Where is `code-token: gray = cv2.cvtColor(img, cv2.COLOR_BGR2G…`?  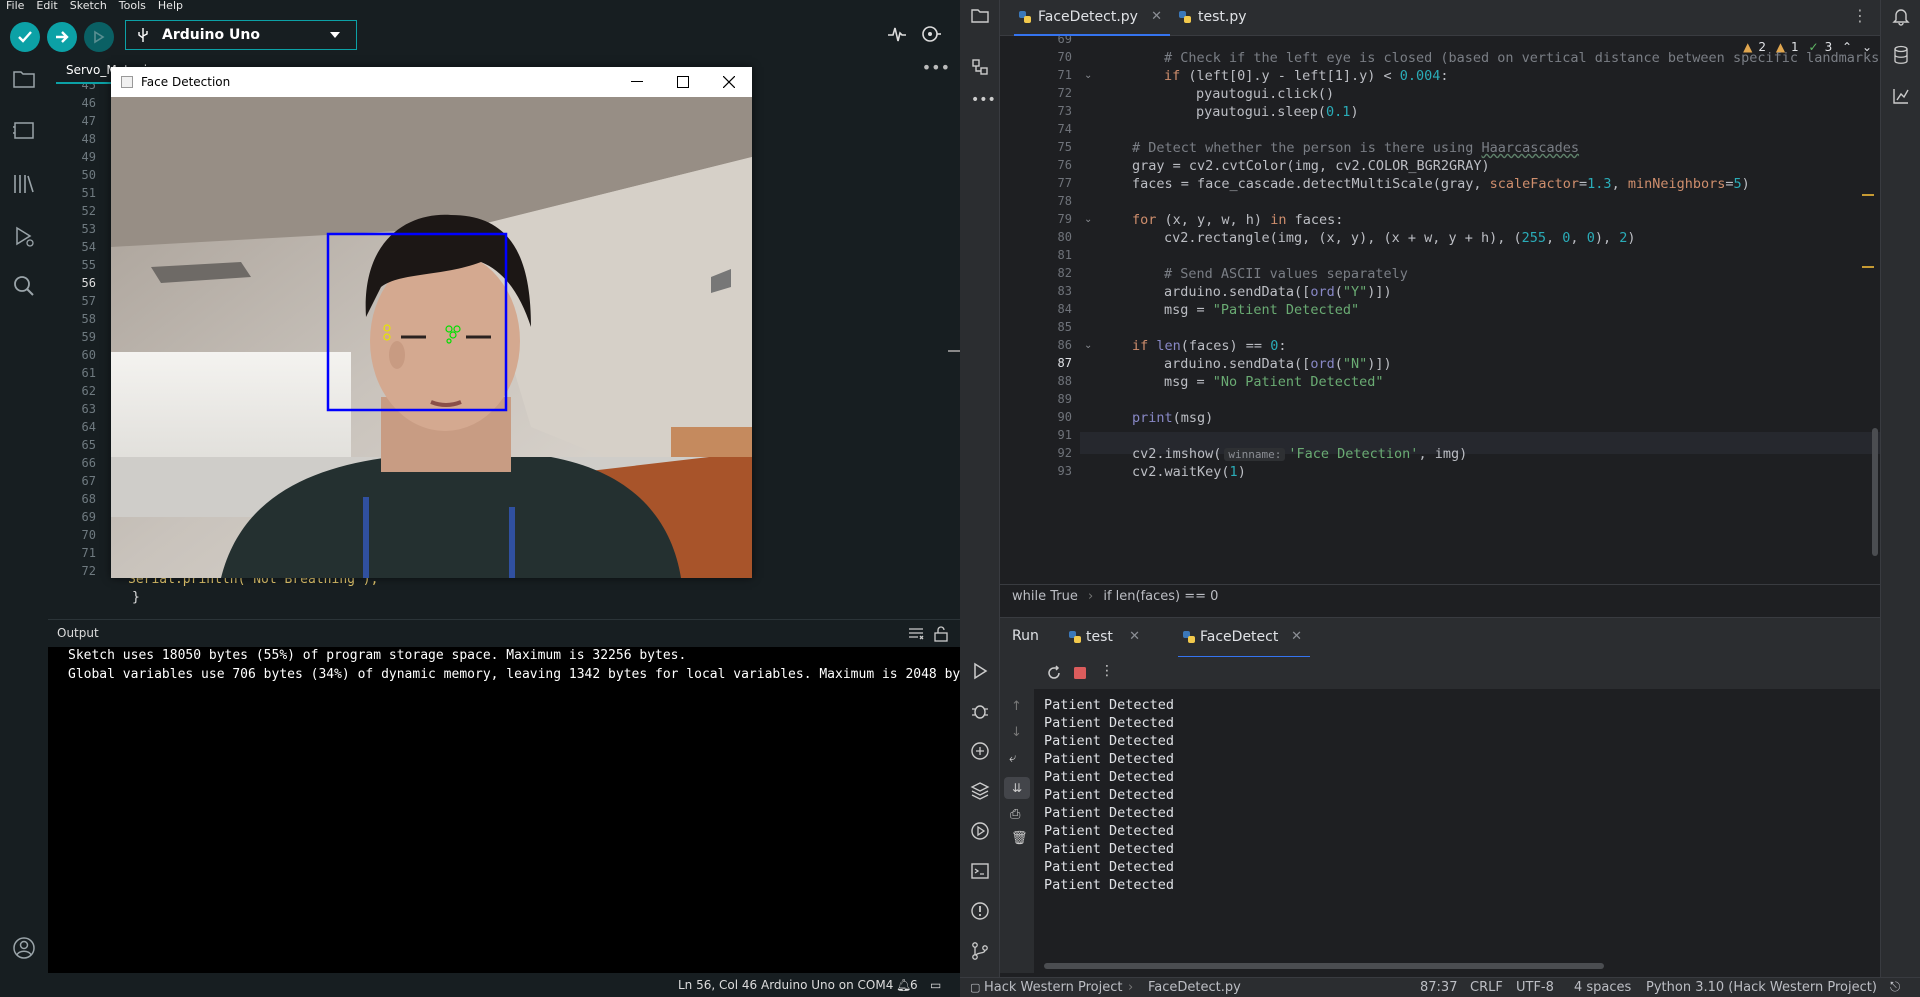
code-token: gray = cv2.cvtColor(img, cv2.COLOR_BGR2G… is located at coordinates (1311, 166).